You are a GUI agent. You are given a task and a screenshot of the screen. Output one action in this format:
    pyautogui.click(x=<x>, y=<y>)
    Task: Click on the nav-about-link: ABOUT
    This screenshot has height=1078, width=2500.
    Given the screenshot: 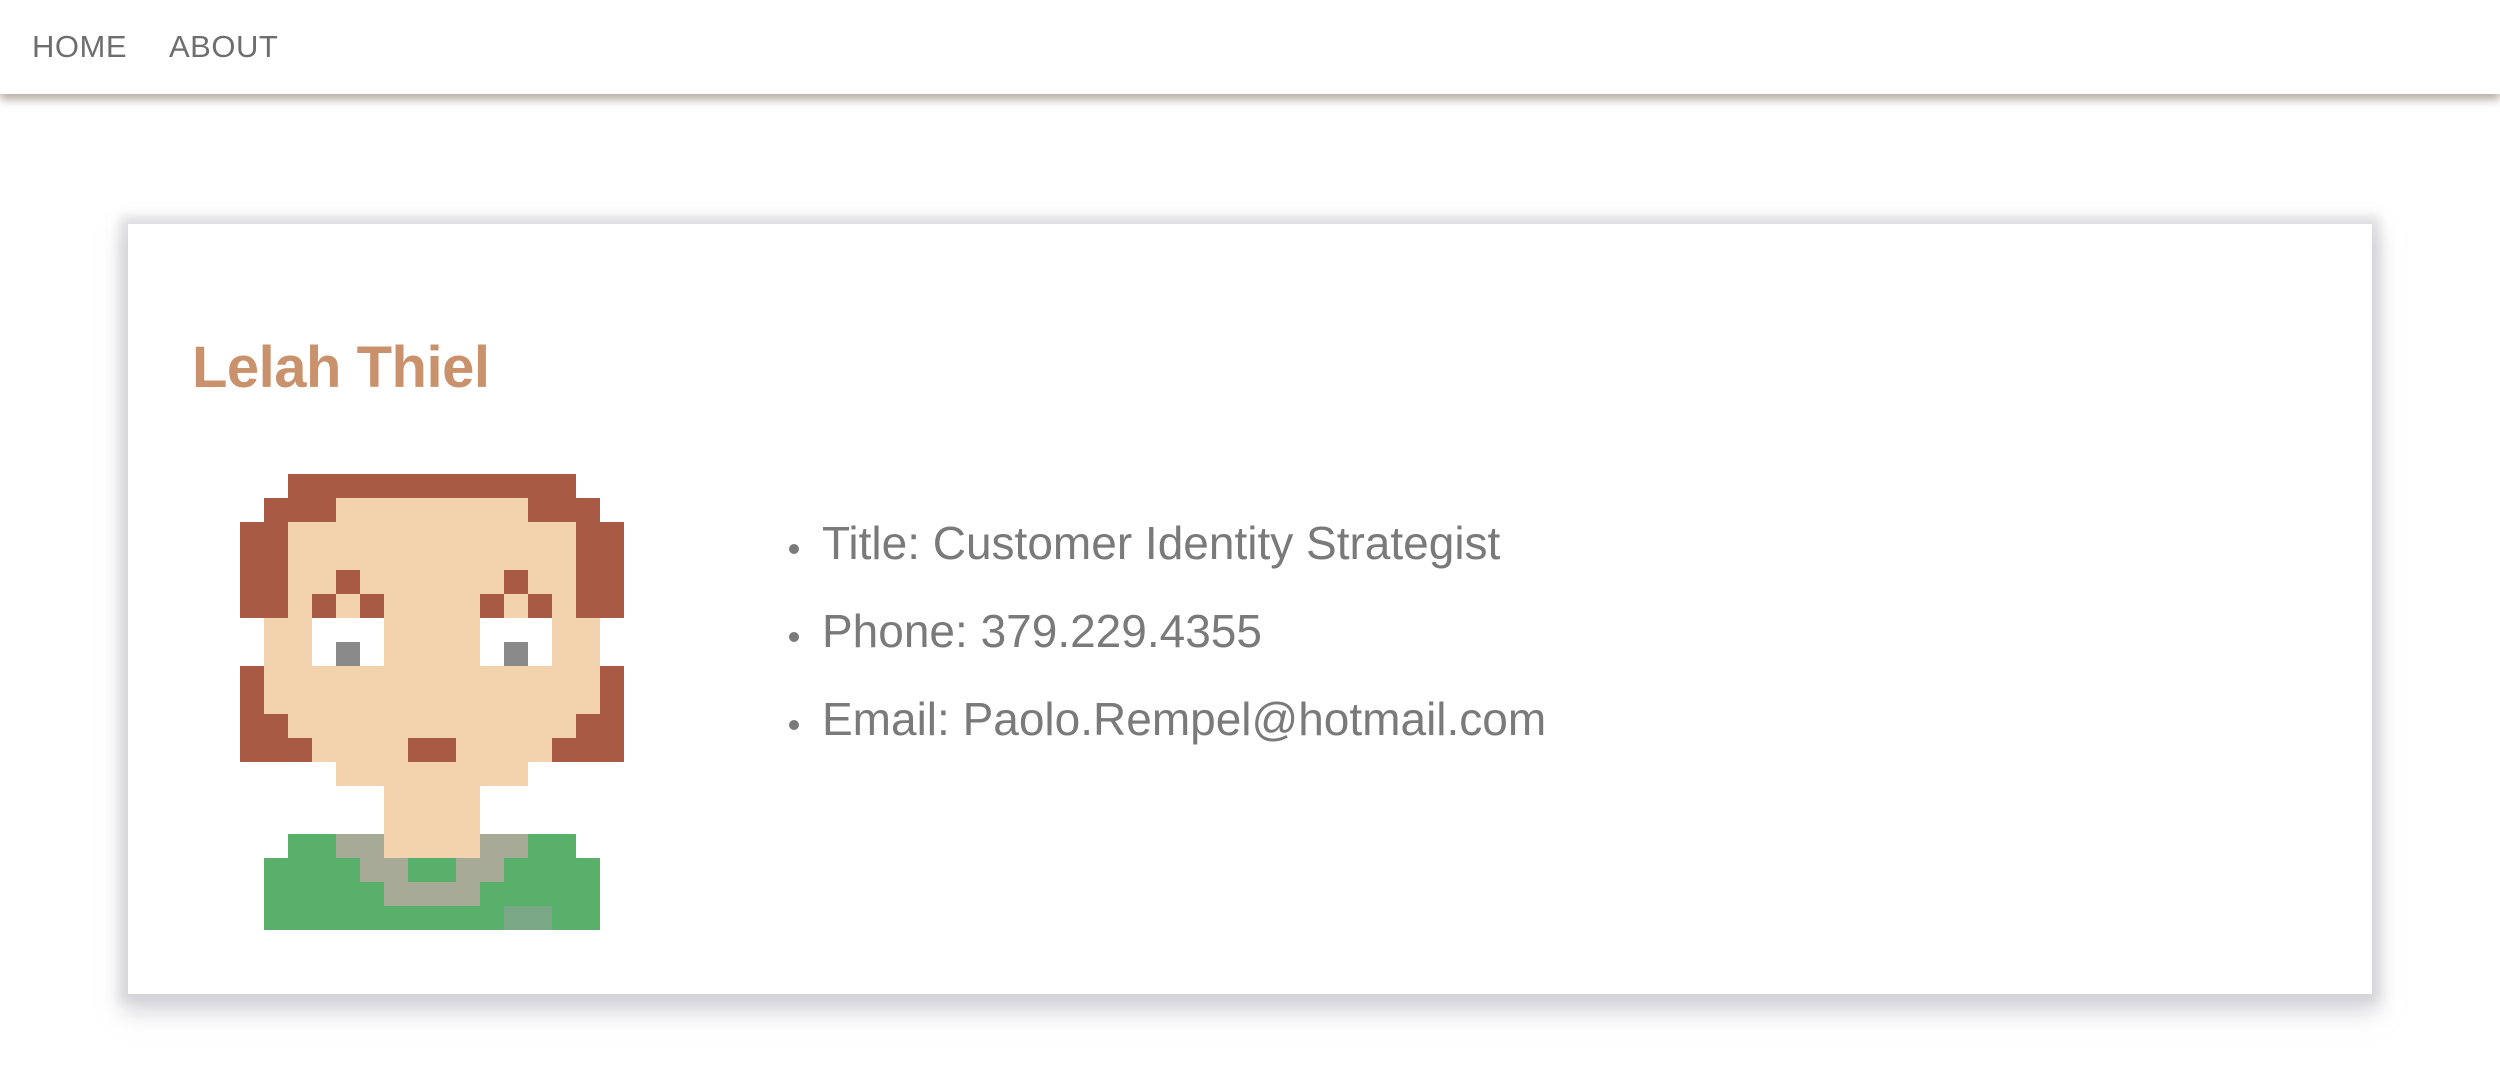 What is the action you would take?
    pyautogui.click(x=223, y=47)
    